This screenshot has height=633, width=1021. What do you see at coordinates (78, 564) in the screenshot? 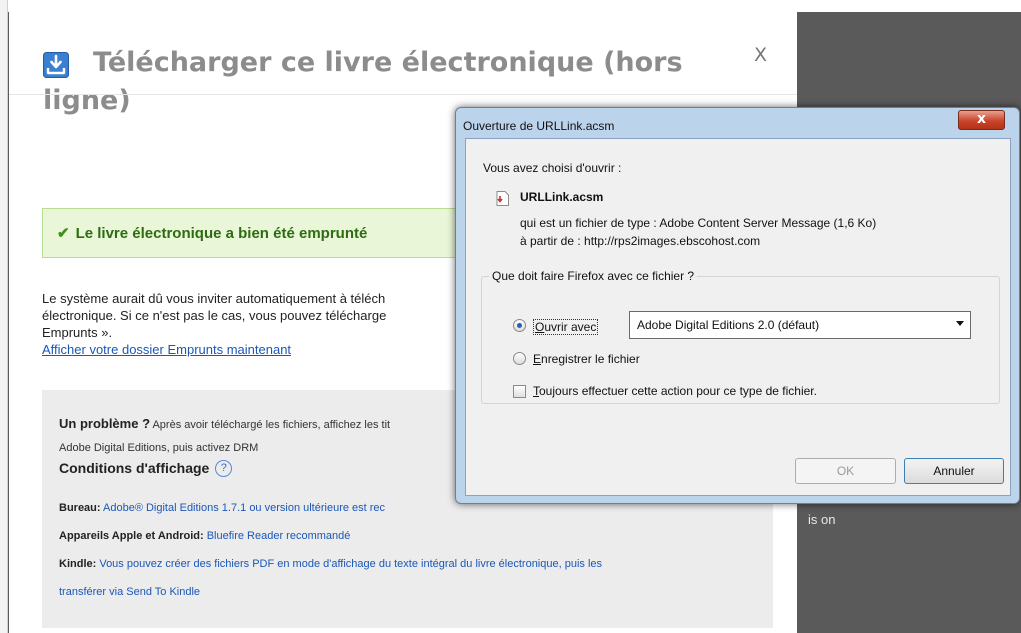
I see `kindle-label: Kindle:` at bounding box center [78, 564].